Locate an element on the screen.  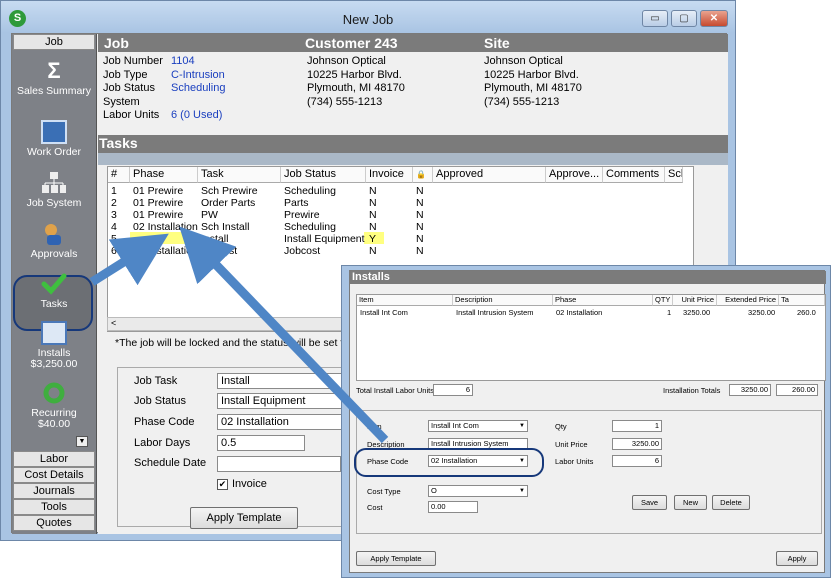
arrow-tasks-to-row is located at coordinates (129, 259).